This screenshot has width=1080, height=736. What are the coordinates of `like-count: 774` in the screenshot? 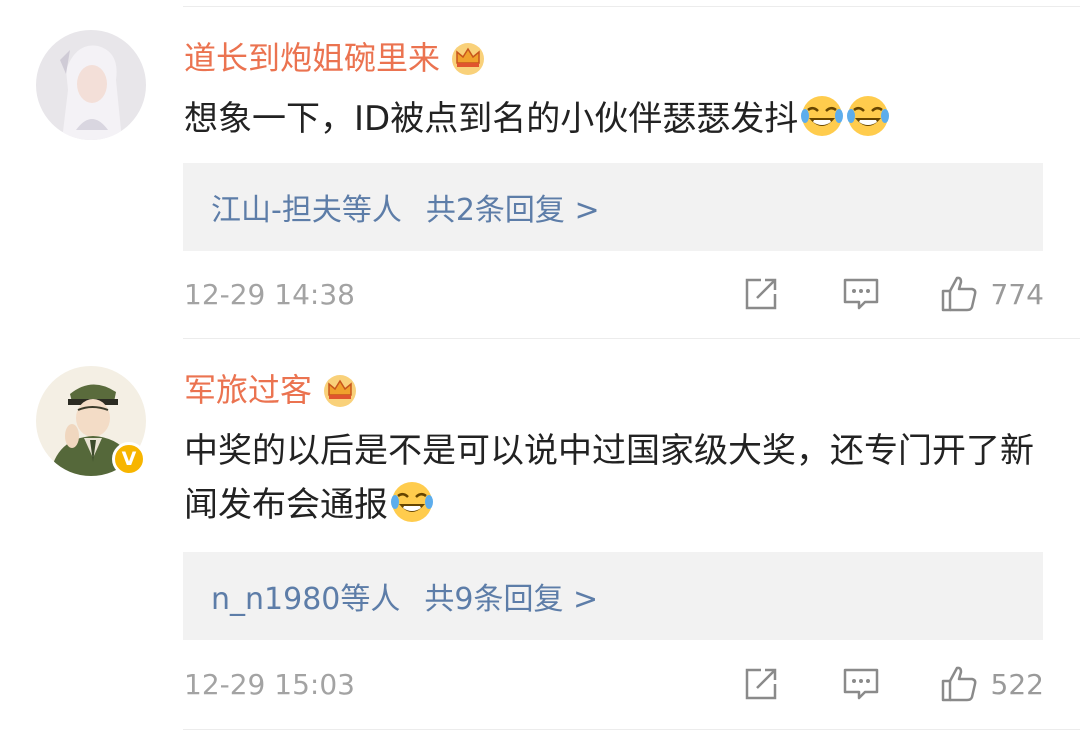 It's located at (1017, 294).